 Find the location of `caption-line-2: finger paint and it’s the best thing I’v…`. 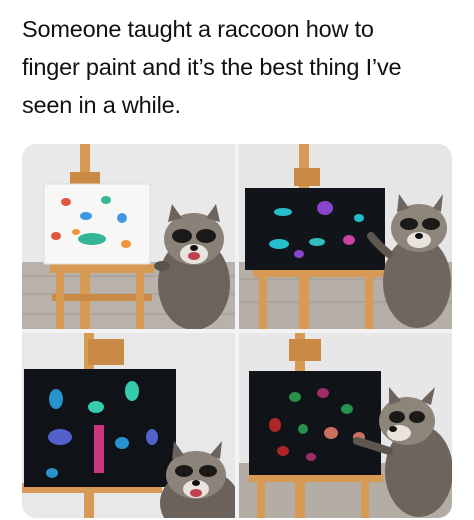

caption-line-2: finger paint and it’s the best thing I’v… is located at coordinates (212, 67).